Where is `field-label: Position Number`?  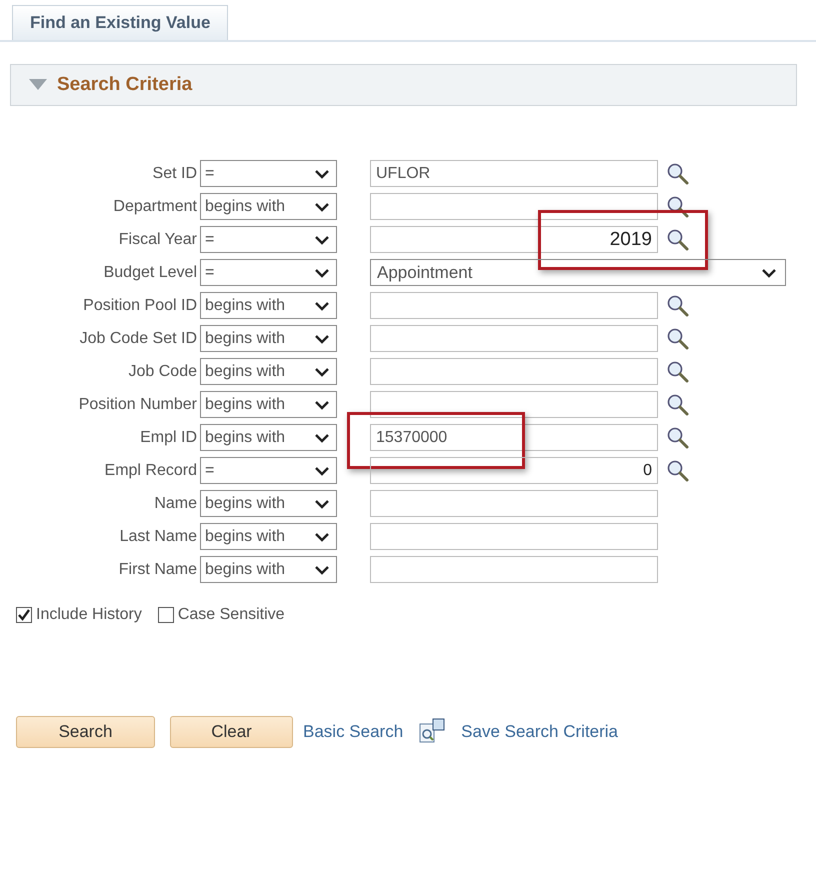 field-label: Position Number is located at coordinates (138, 405).